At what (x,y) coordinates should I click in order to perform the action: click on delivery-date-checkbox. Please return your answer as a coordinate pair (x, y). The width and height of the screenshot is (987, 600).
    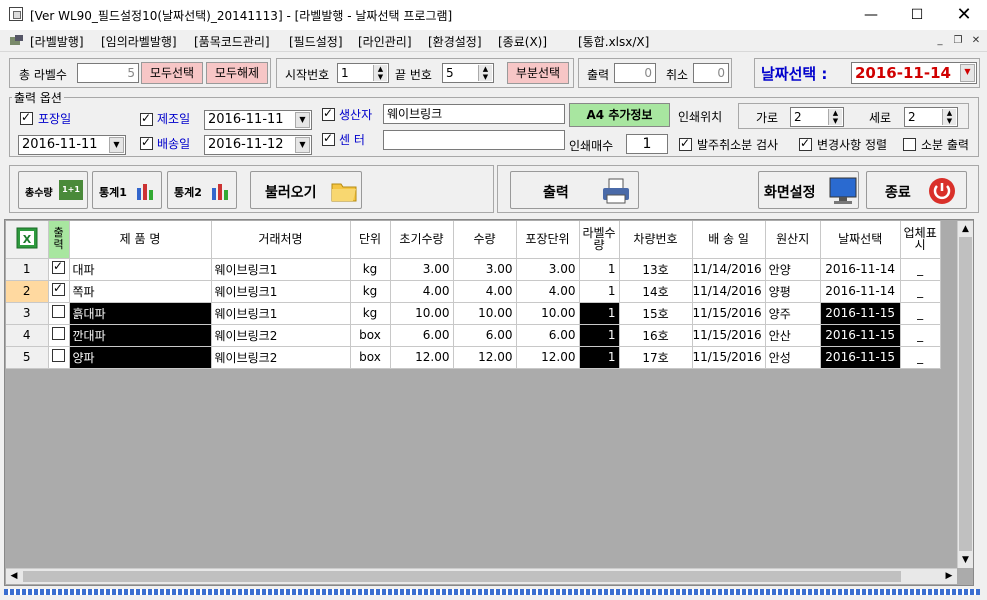
    Looking at the image, I should click on (146, 142).